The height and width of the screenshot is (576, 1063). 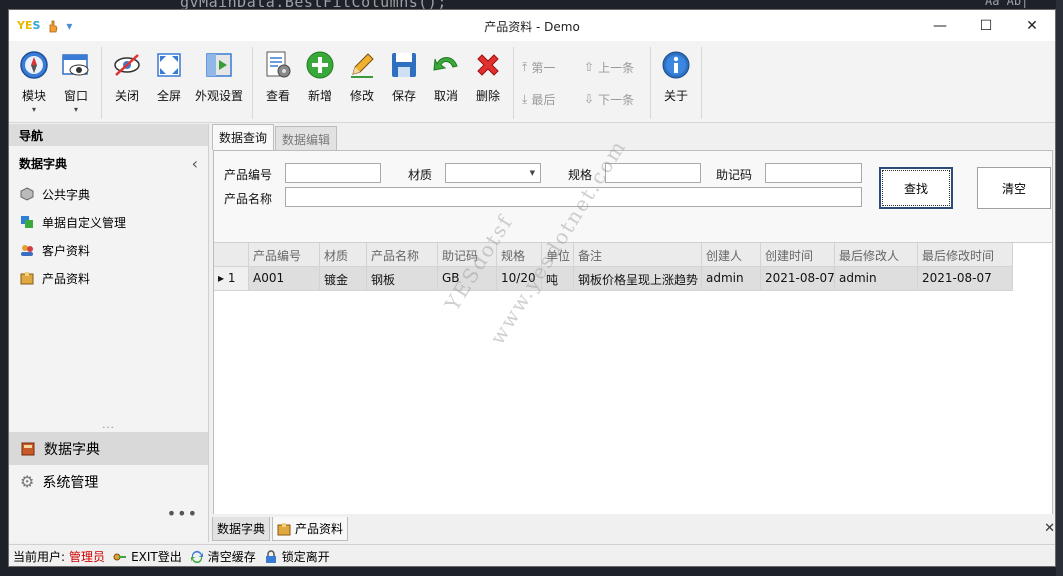 What do you see at coordinates (231, 255) in the screenshot?
I see `row-indicator-header` at bounding box center [231, 255].